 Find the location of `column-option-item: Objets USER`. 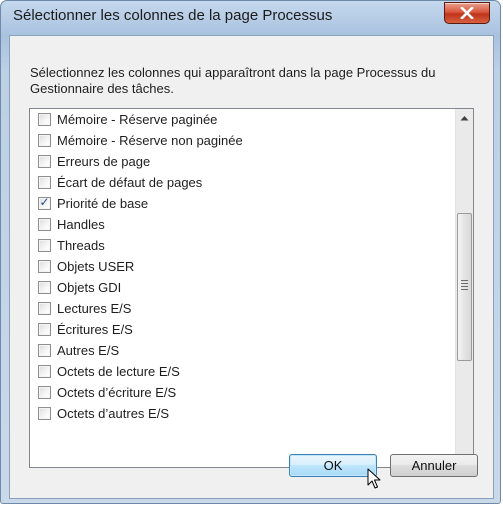

column-option-item: Objets USER is located at coordinates (242, 266).